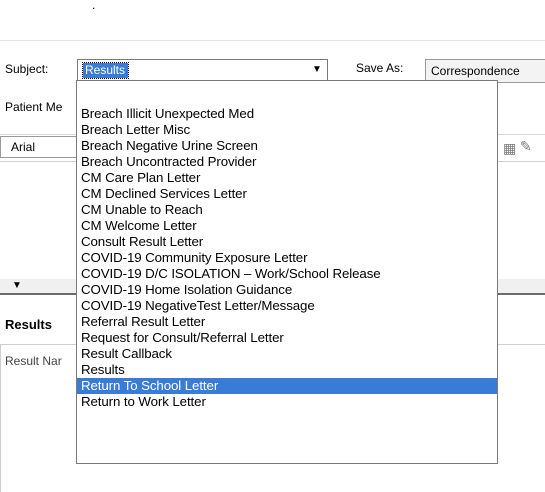  What do you see at coordinates (287, 130) in the screenshot?
I see `dropdown-option: Breach Letter Misc` at bounding box center [287, 130].